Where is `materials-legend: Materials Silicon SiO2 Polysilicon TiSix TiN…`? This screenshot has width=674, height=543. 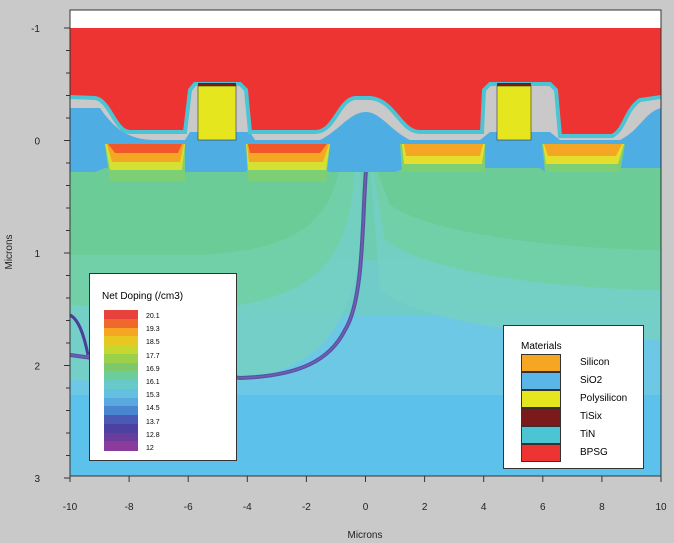 materials-legend: Materials Silicon SiO2 Polysilicon TiSix TiN… is located at coordinates (573, 397).